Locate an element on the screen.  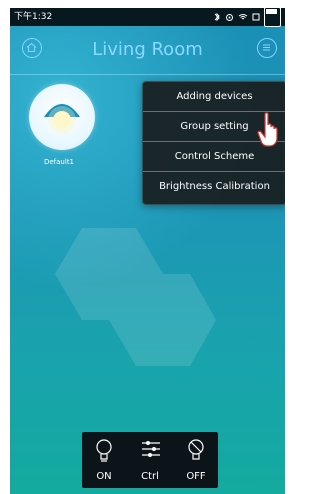
battery-icon is located at coordinates (272, 17).